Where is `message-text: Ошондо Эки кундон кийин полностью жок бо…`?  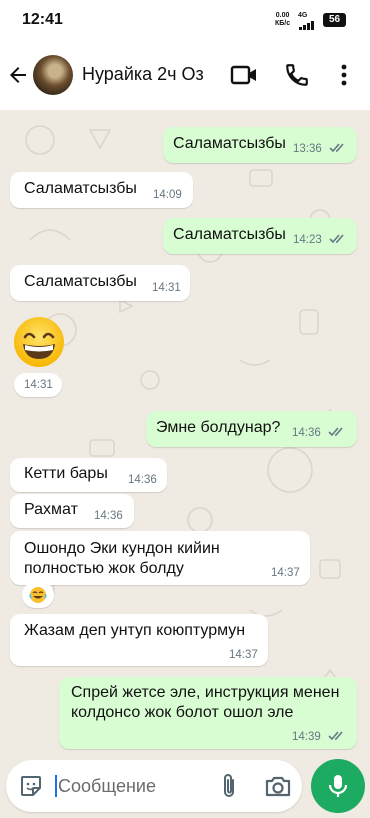 message-text: Ошондо Эки кундон кийин полностью жок бо… is located at coordinates (122, 558).